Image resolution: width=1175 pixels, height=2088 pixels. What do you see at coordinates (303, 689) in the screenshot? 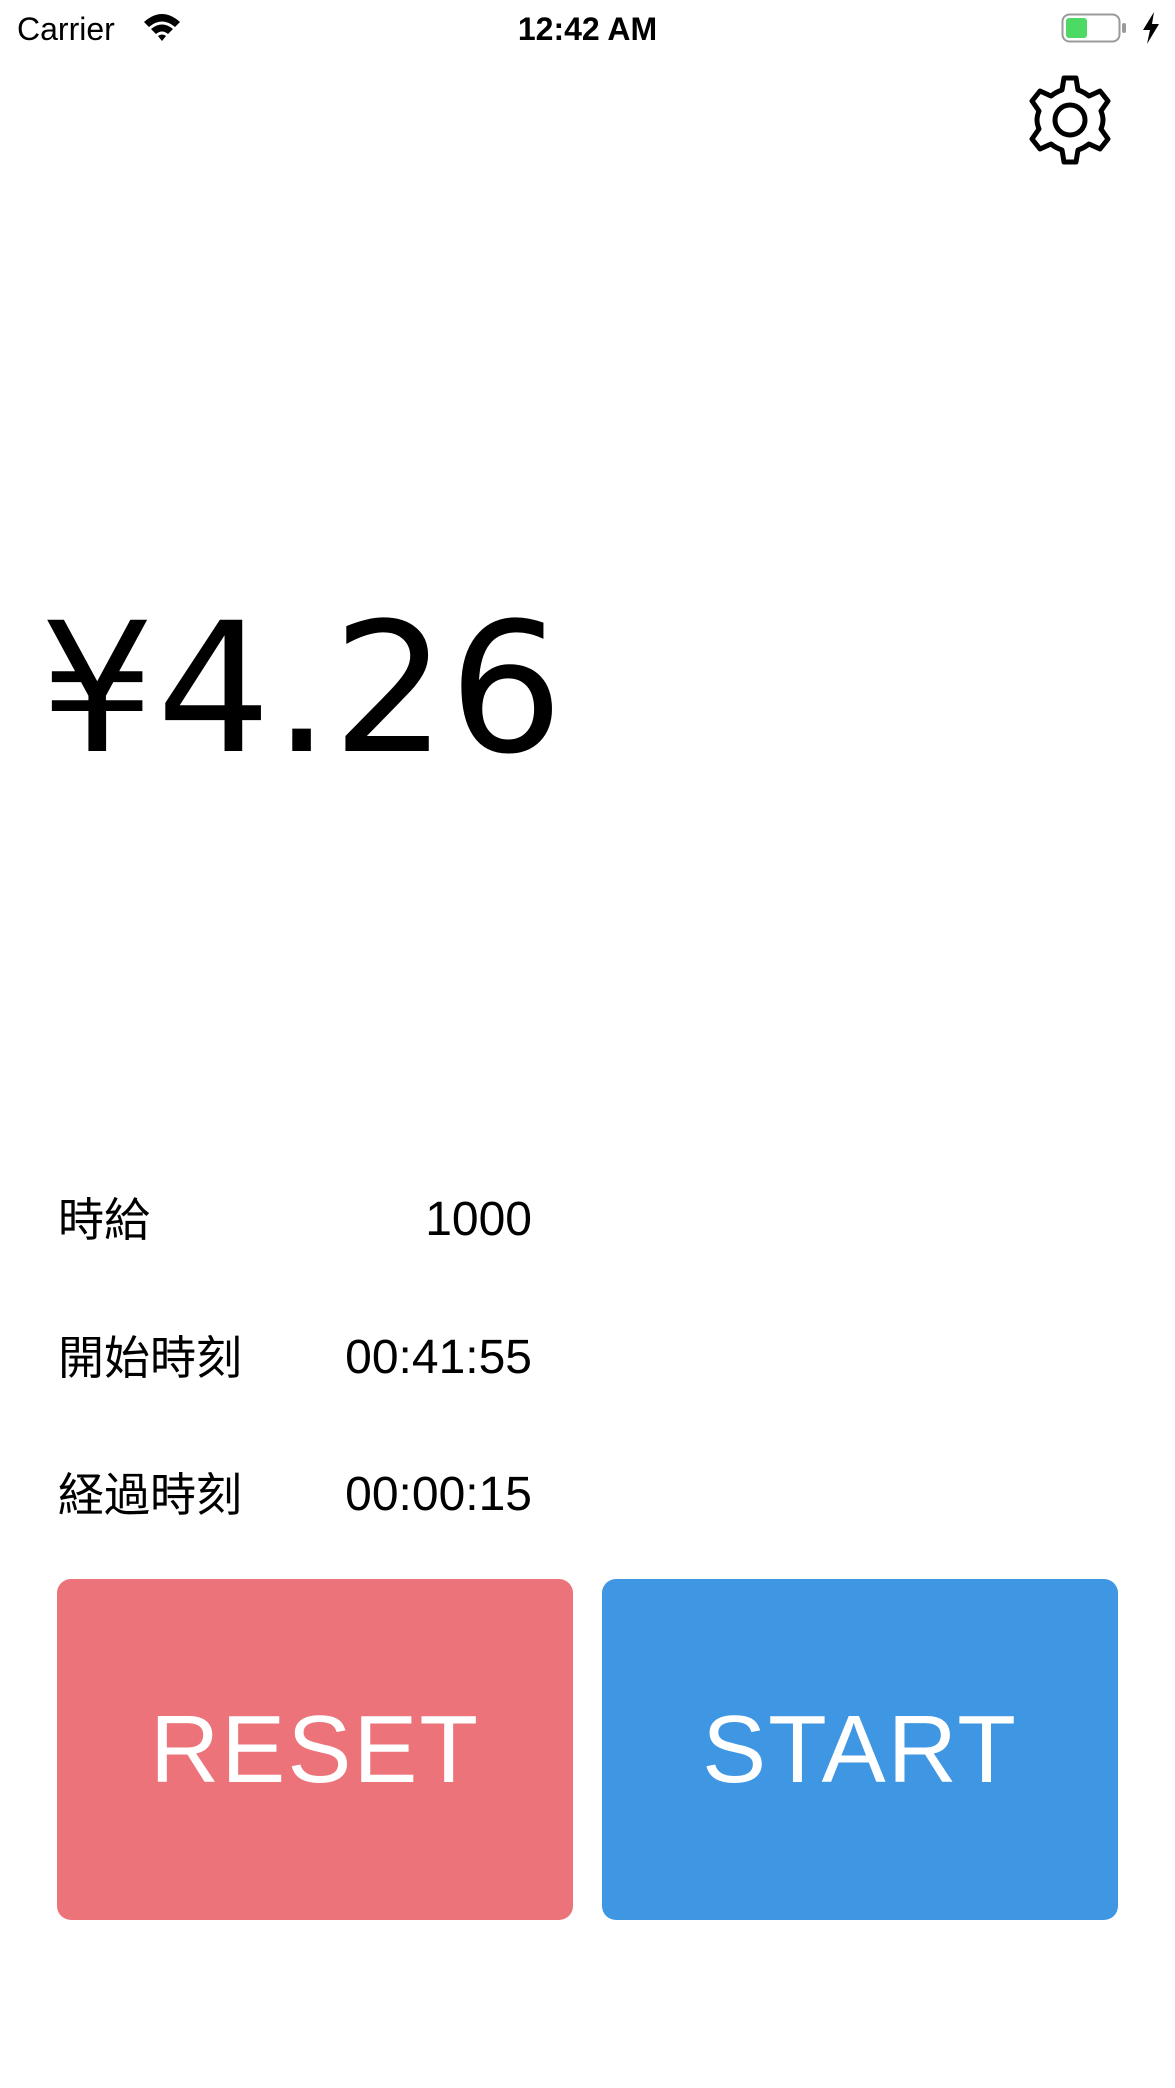
I see `earnings-amount: ¥4.26` at bounding box center [303, 689].